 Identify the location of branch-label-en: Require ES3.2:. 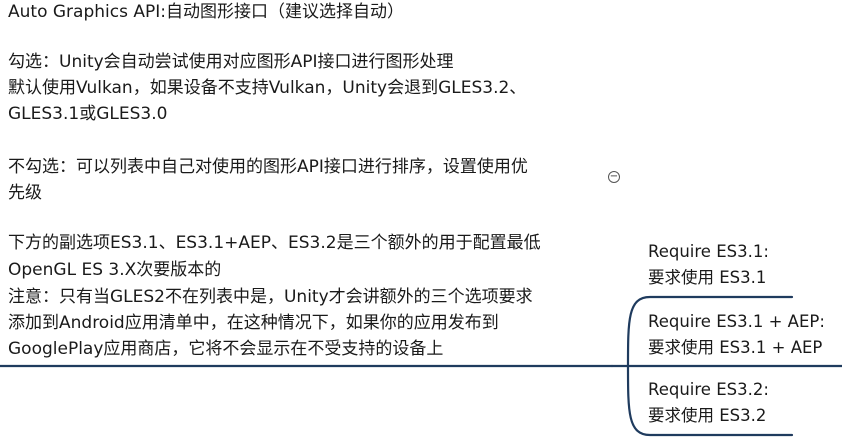
(708, 389).